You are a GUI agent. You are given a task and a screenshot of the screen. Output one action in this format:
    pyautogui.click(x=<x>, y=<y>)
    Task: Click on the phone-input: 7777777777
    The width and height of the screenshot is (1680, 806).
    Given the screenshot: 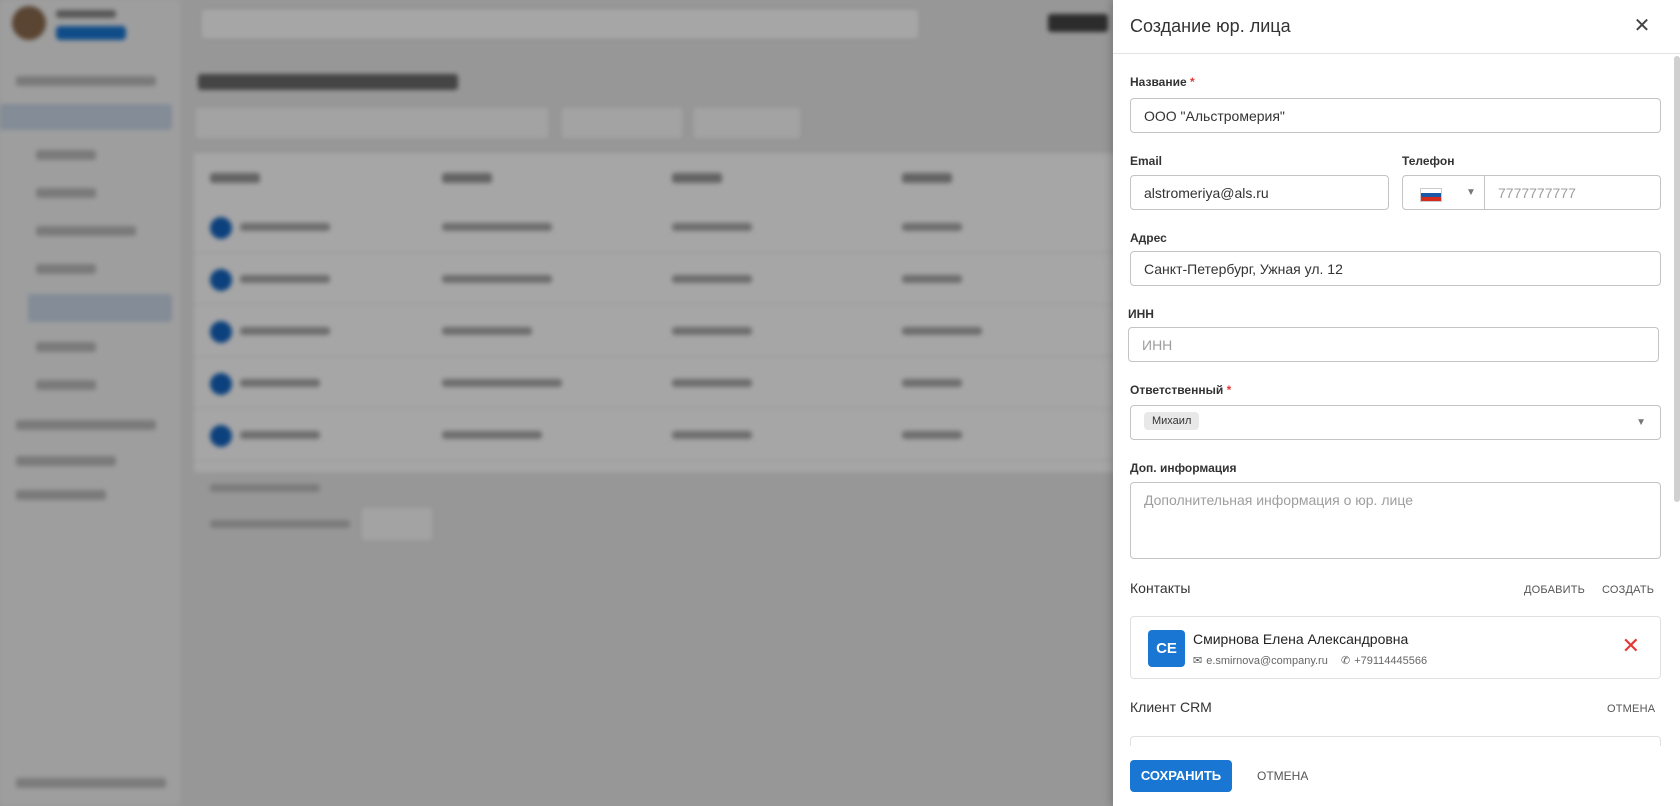 What is the action you would take?
    pyautogui.click(x=1573, y=192)
    